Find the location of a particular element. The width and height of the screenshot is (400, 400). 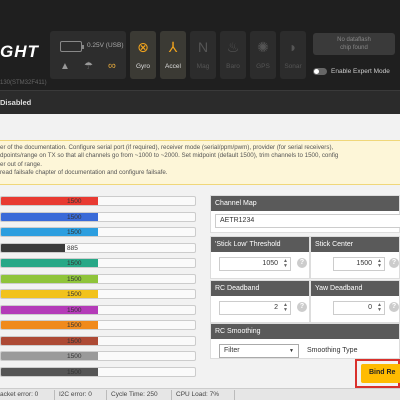

stick-center-input: 1500 ▲ ▼ is located at coordinates (359, 264).